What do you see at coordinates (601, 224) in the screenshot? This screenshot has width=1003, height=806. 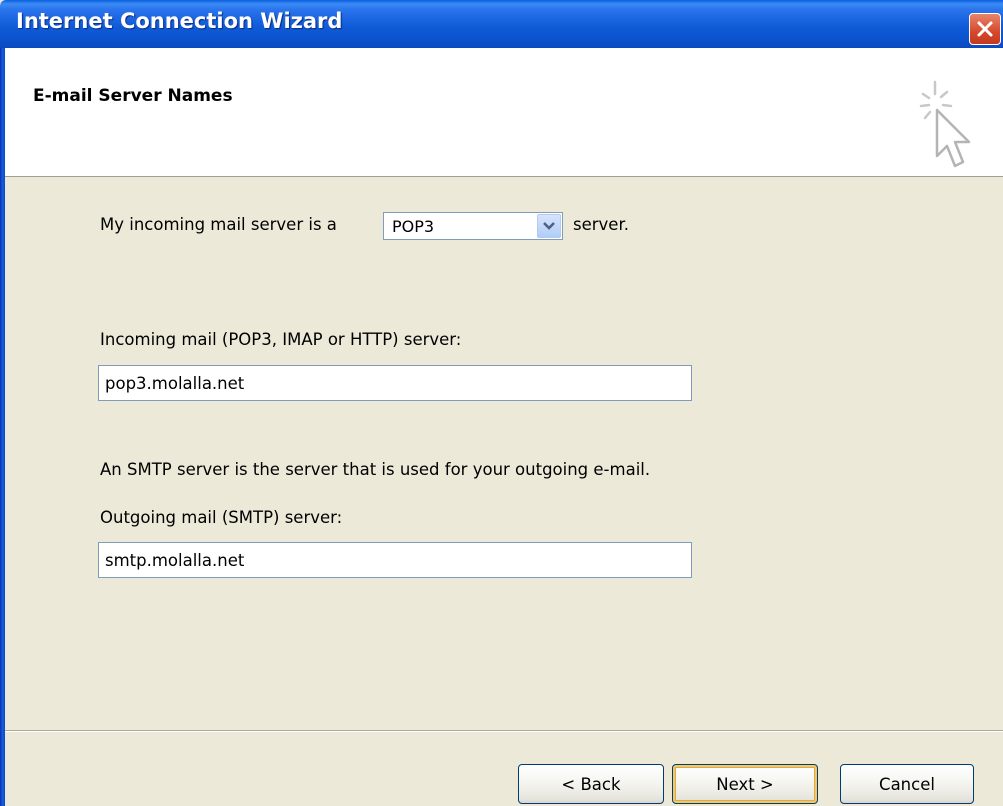 I see `incoming-type-suffix: server.` at bounding box center [601, 224].